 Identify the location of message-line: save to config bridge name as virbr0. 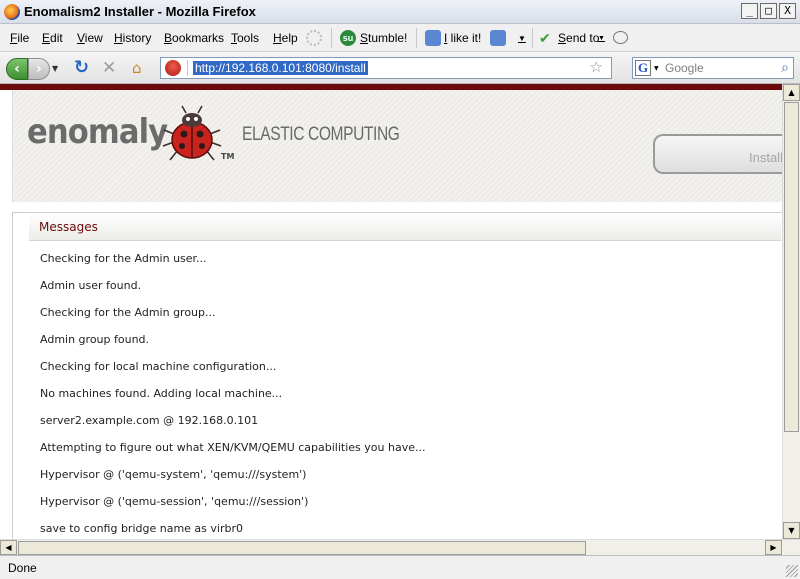
(141, 528).